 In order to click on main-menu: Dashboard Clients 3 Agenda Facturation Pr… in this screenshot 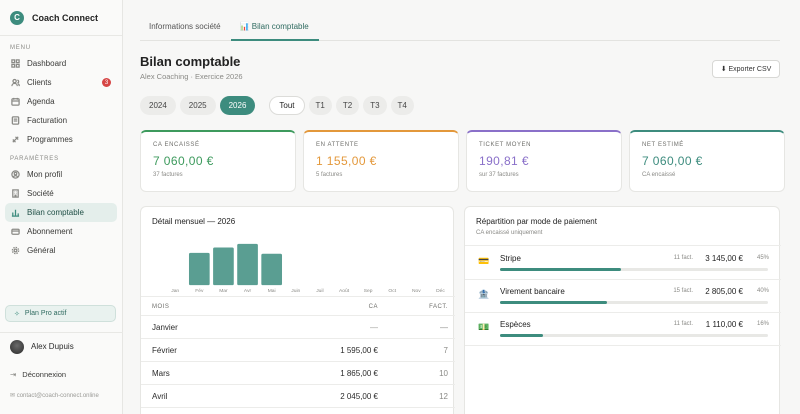, I will do `click(61, 101)`.